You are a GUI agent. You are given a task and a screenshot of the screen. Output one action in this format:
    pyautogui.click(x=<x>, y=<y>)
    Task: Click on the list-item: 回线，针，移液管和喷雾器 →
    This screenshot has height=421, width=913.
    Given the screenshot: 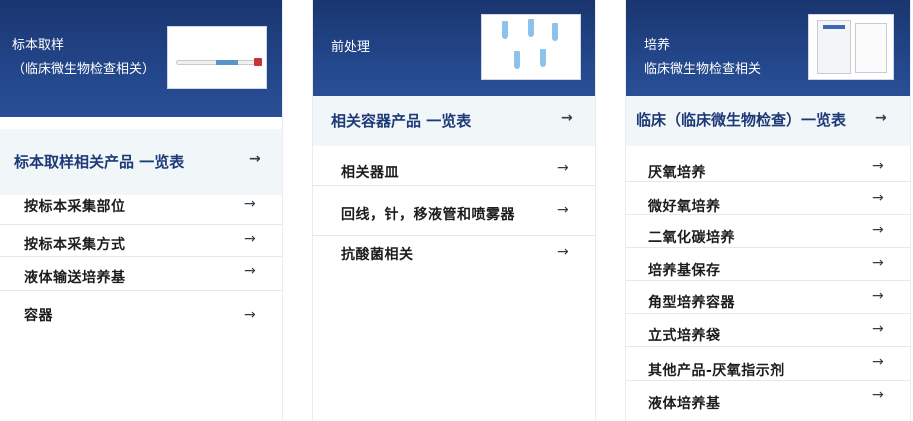 What is the action you would take?
    pyautogui.click(x=454, y=211)
    